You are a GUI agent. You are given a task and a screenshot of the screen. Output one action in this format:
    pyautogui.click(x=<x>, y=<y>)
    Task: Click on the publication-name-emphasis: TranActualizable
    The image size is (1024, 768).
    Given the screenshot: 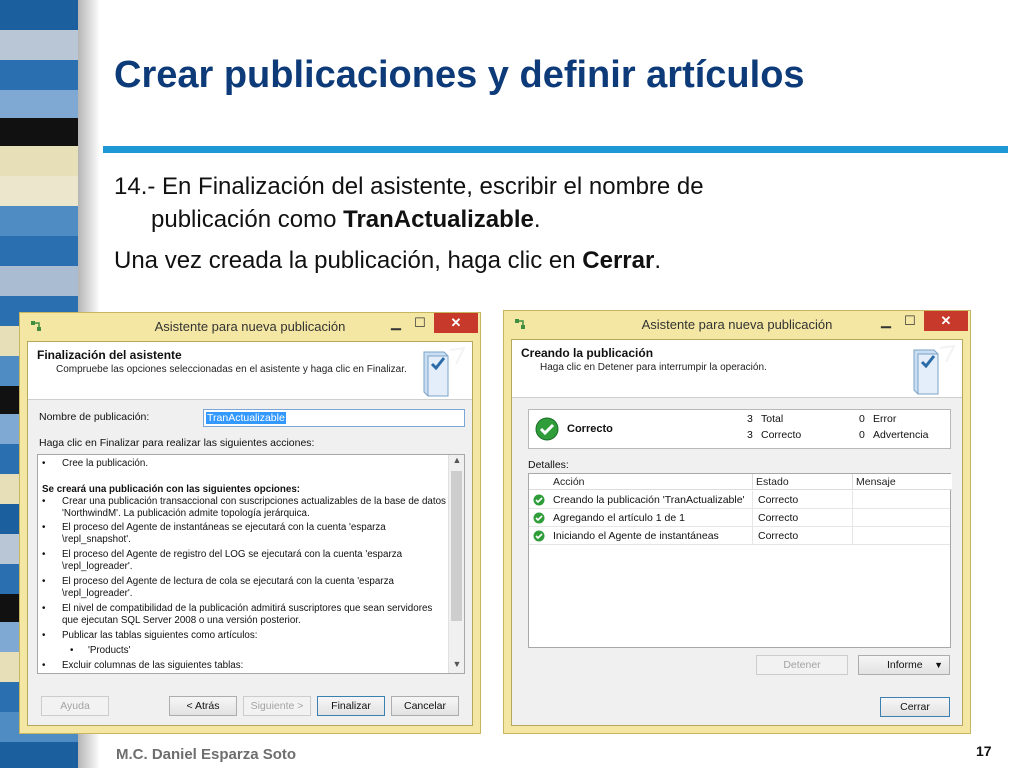 What is the action you would take?
    pyautogui.click(x=438, y=219)
    